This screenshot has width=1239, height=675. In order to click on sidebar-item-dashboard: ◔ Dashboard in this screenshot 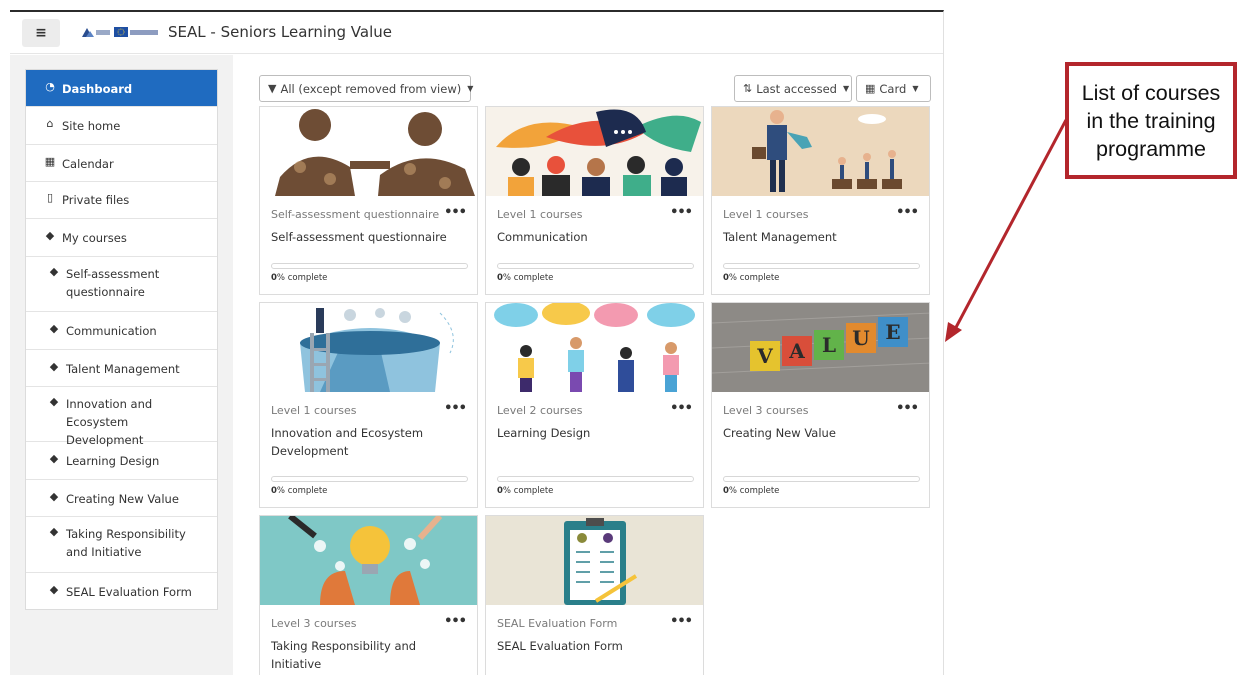, I will do `click(121, 88)`.